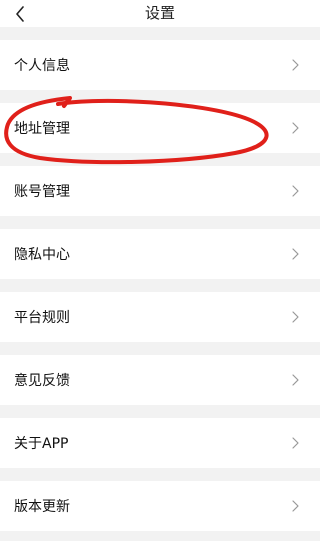  I want to click on menu-item-label: 版本更新, so click(42, 507).